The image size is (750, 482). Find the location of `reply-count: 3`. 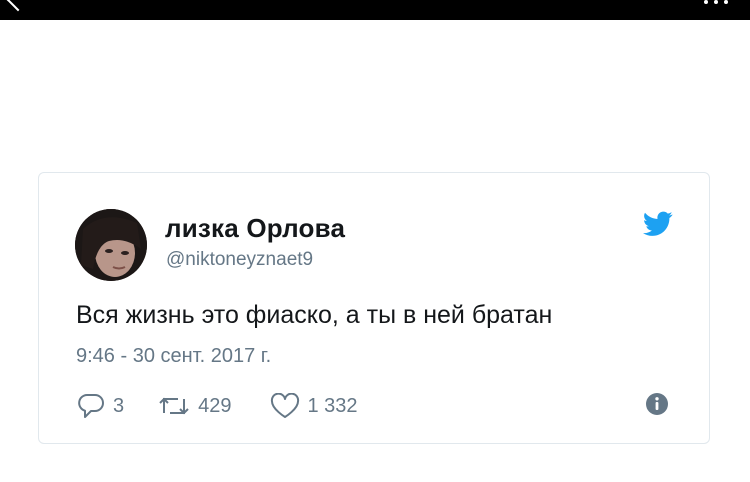

reply-count: 3 is located at coordinates (119, 405).